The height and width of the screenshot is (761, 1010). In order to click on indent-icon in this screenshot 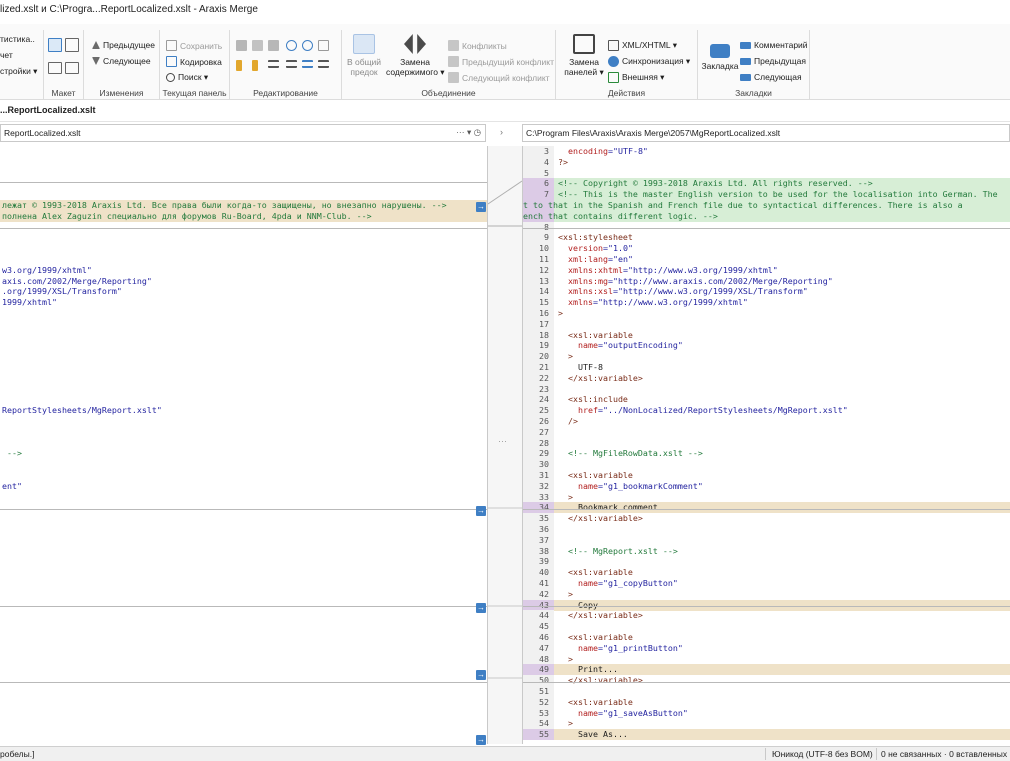, I will do `click(291, 64)`.